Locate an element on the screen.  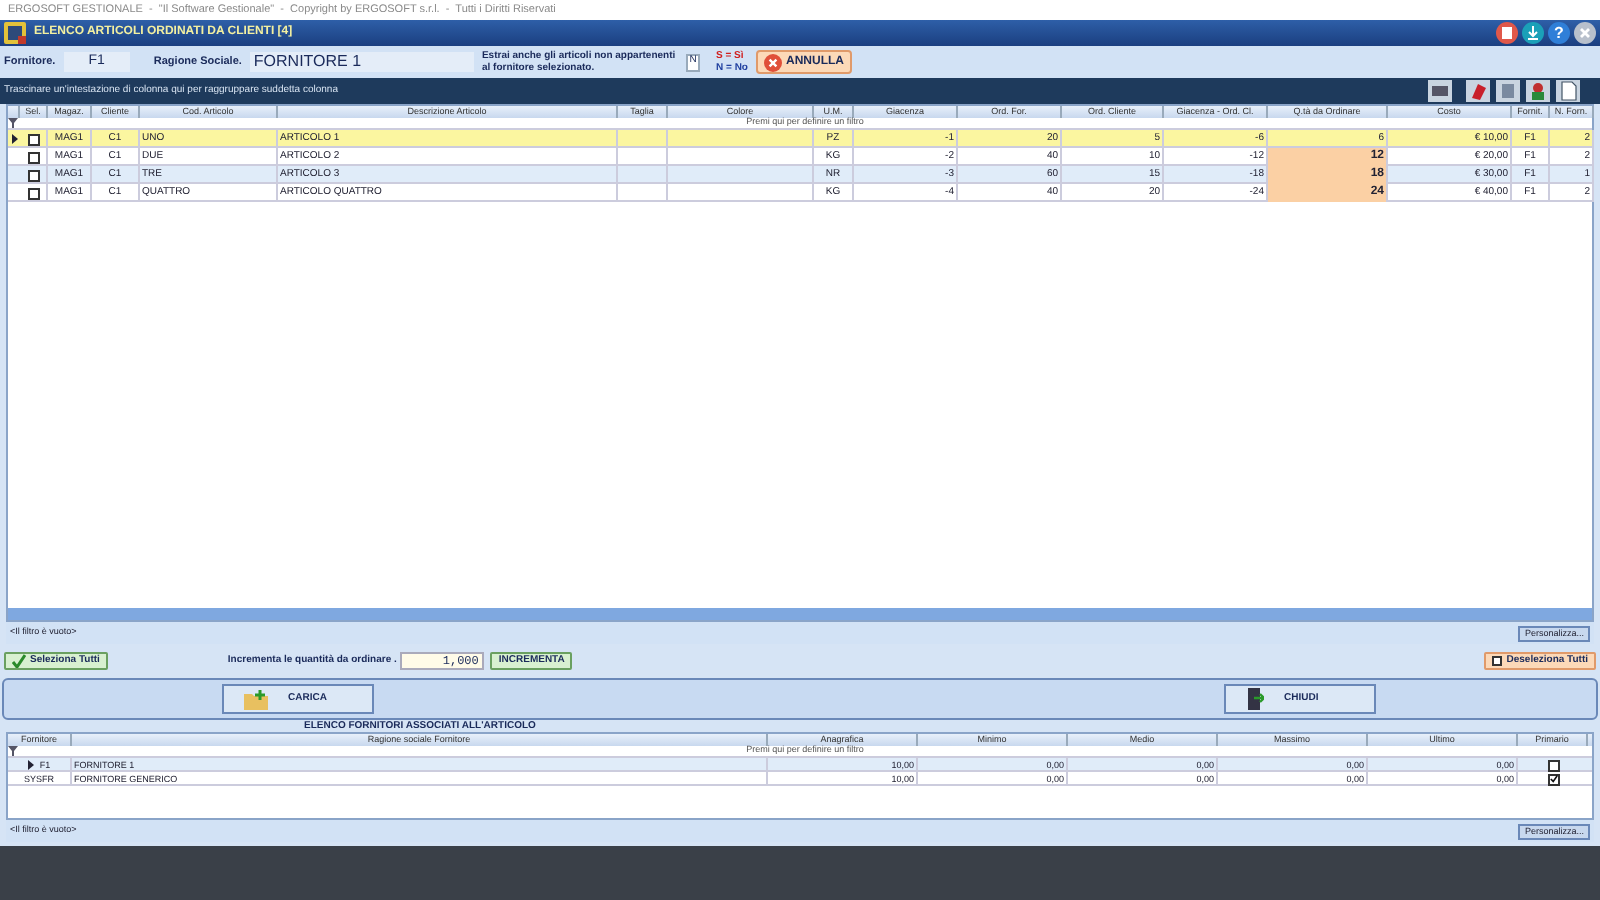
scroll-bar is located at coordinates (800, 614).